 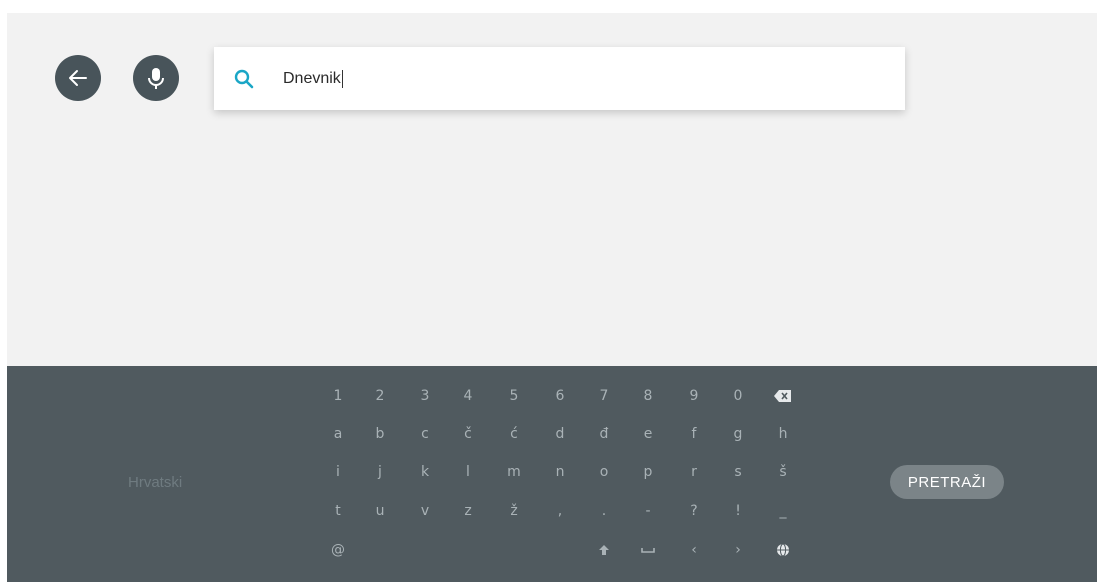 What do you see at coordinates (560, 434) in the screenshot?
I see `key: d` at bounding box center [560, 434].